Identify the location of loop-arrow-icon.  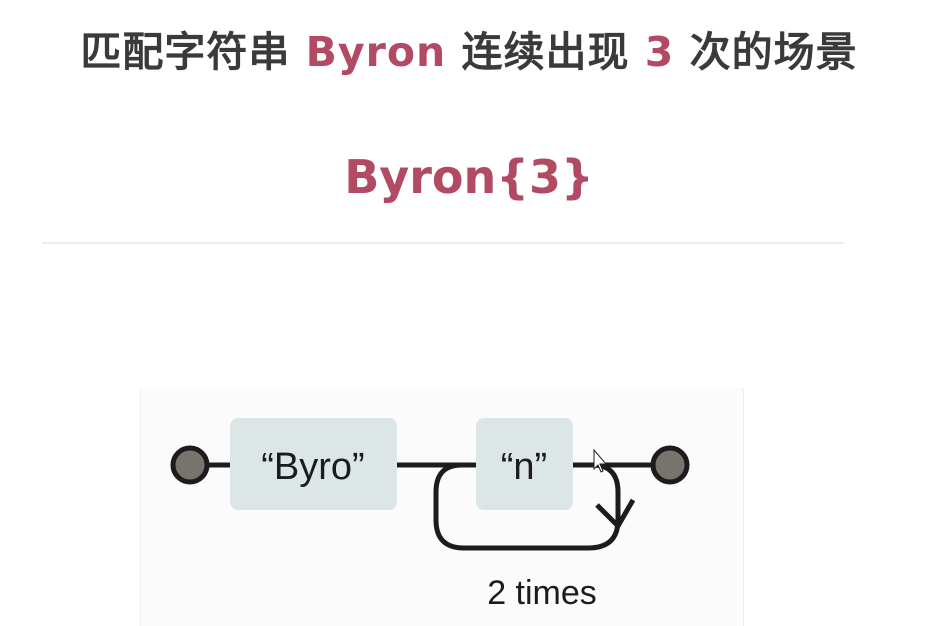
(615, 513).